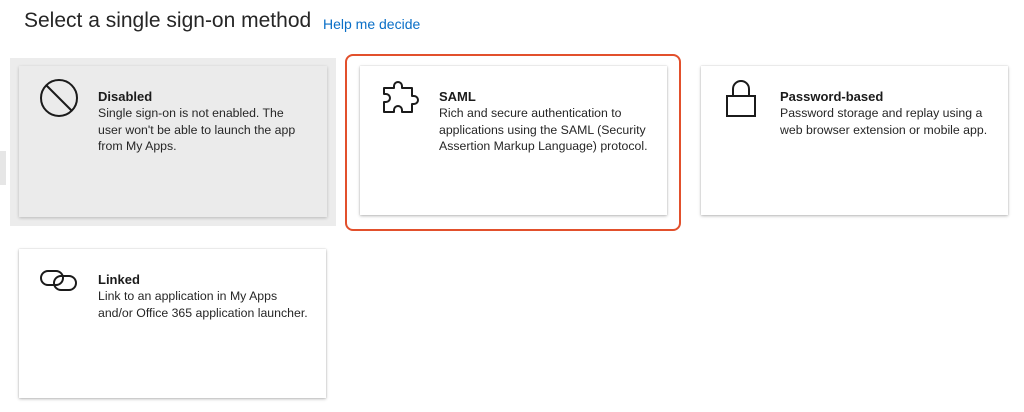 This screenshot has width=1024, height=412. I want to click on disabled-icon, so click(59, 98).